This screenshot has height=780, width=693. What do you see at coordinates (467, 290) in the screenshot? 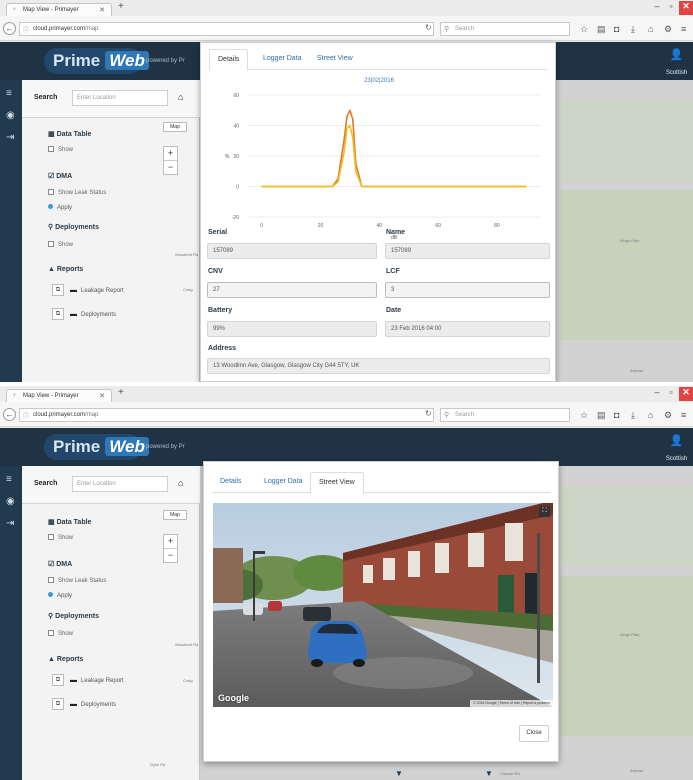
I see `lcf-field: 3` at bounding box center [467, 290].